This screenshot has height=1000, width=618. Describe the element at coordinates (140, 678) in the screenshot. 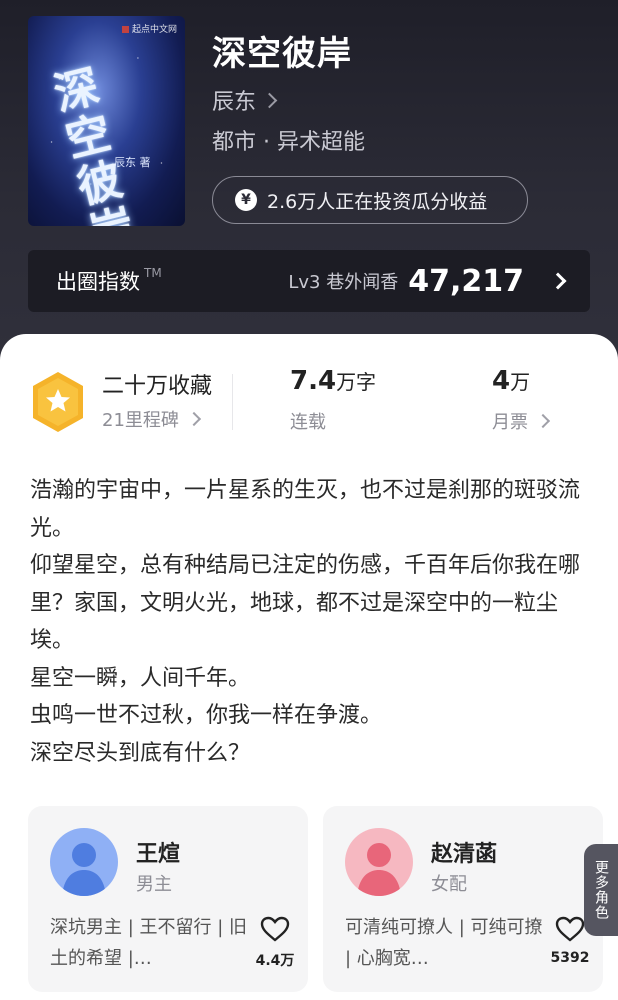

I see `description-line: 星空一瞬，人间千年。` at that location.